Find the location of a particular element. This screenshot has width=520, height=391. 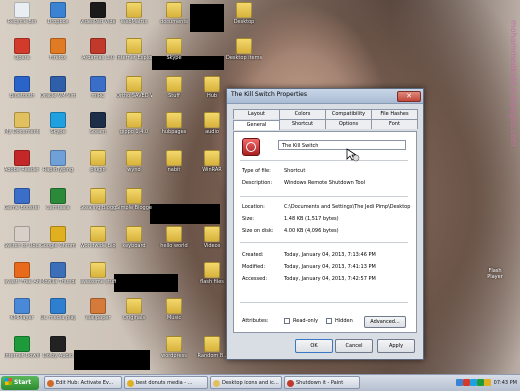

desktop-folder: plugin is located at coordinates (98, 168).